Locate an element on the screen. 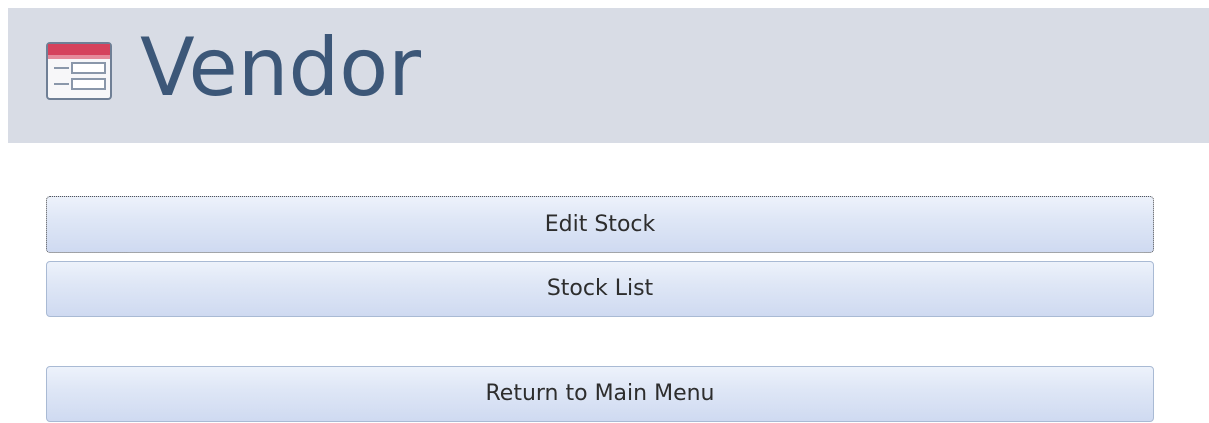  return-to-main-menu-button: Return to Main Menu is located at coordinates (600, 394).